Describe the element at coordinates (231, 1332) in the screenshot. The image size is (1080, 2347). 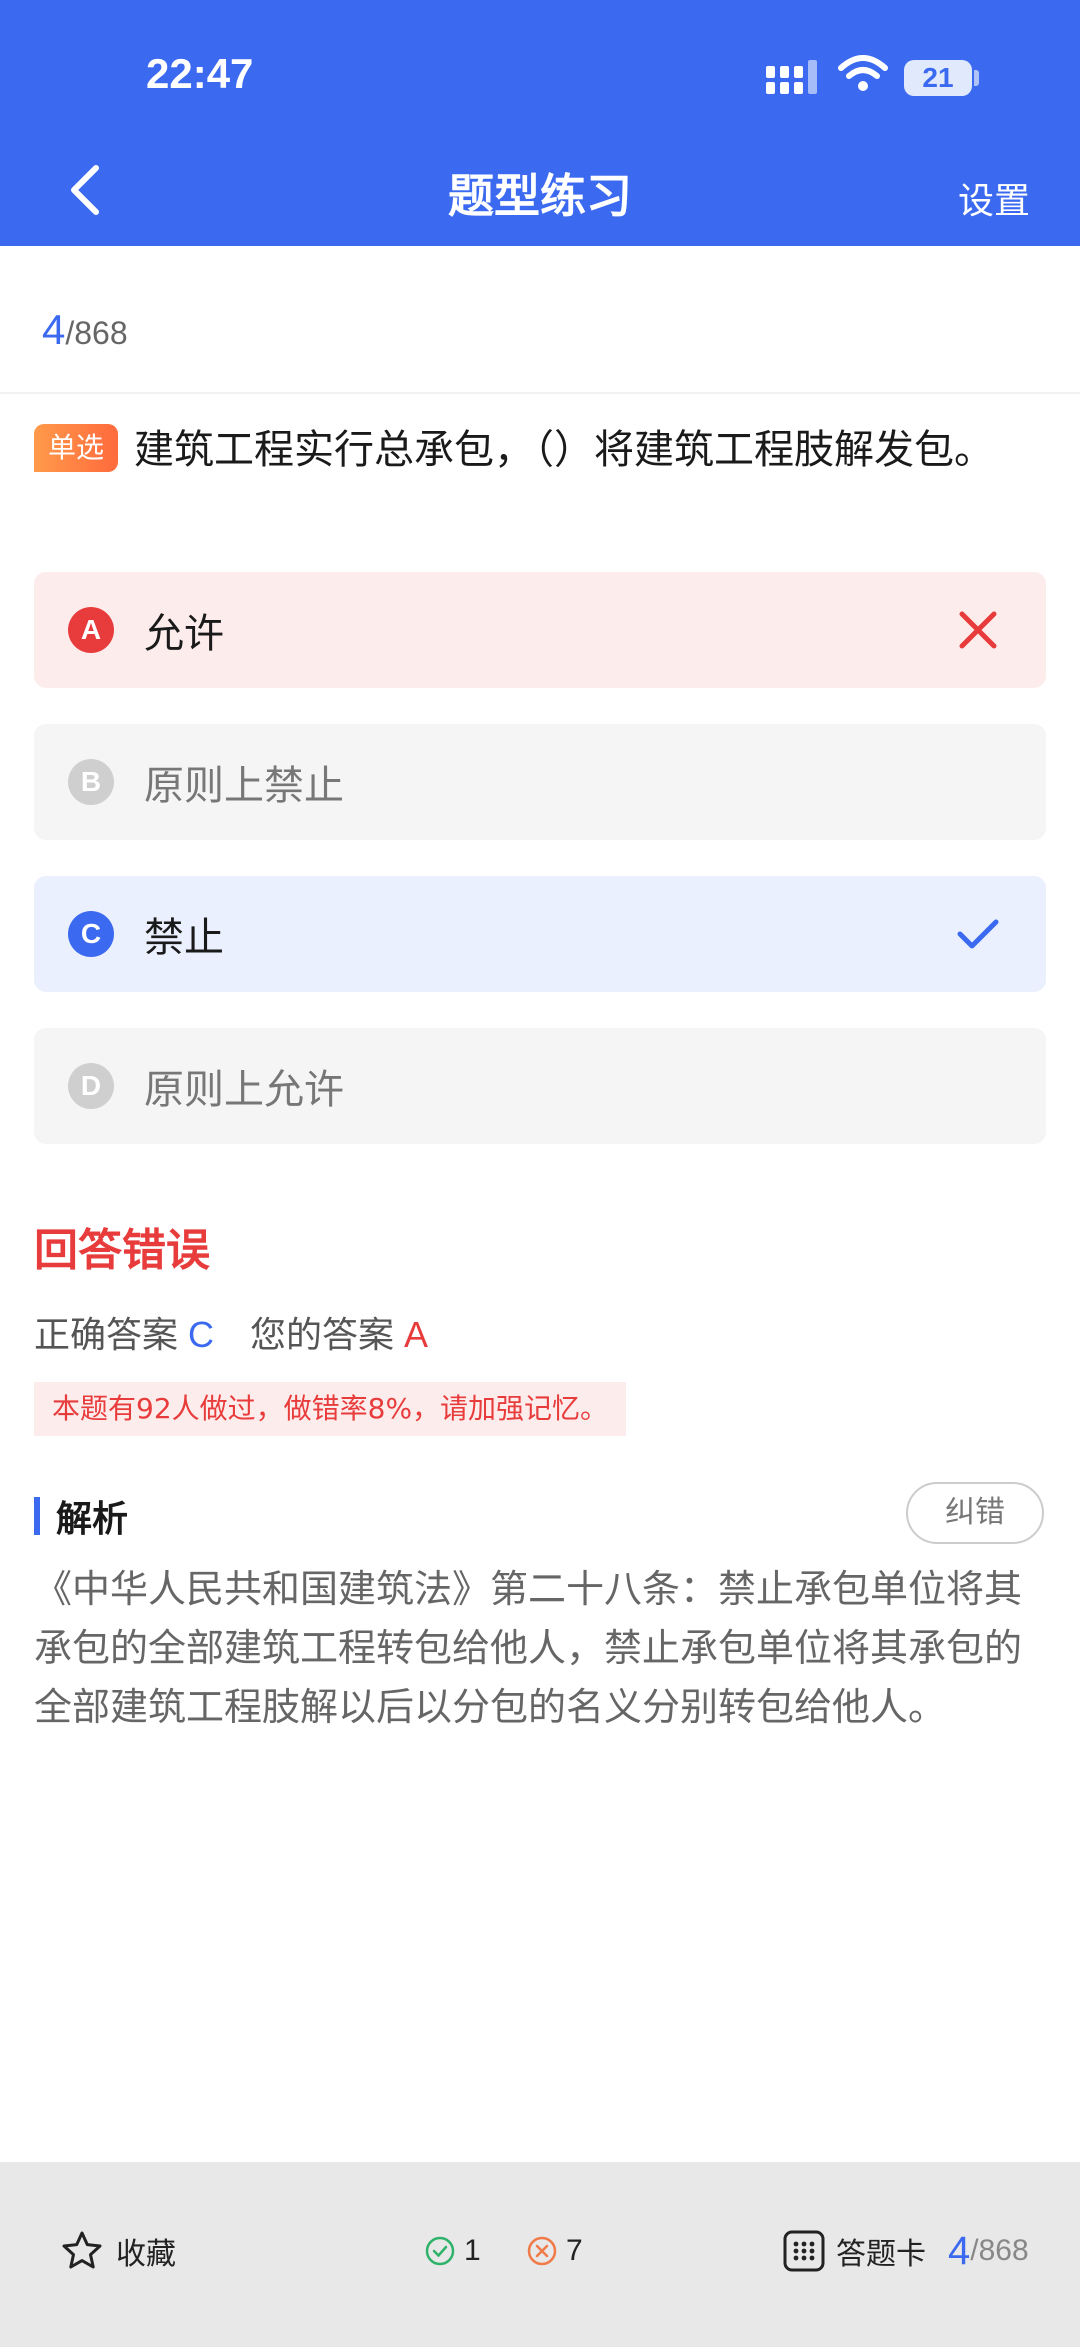
I see `answer-summary: 正确答案 C 您的答案 A` at that location.